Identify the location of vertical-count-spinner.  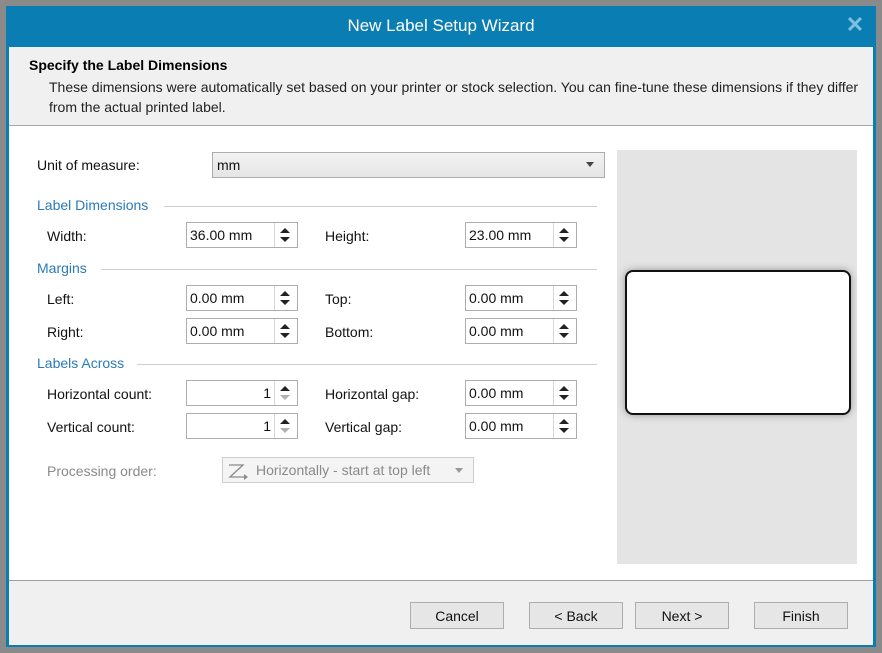
(242, 426).